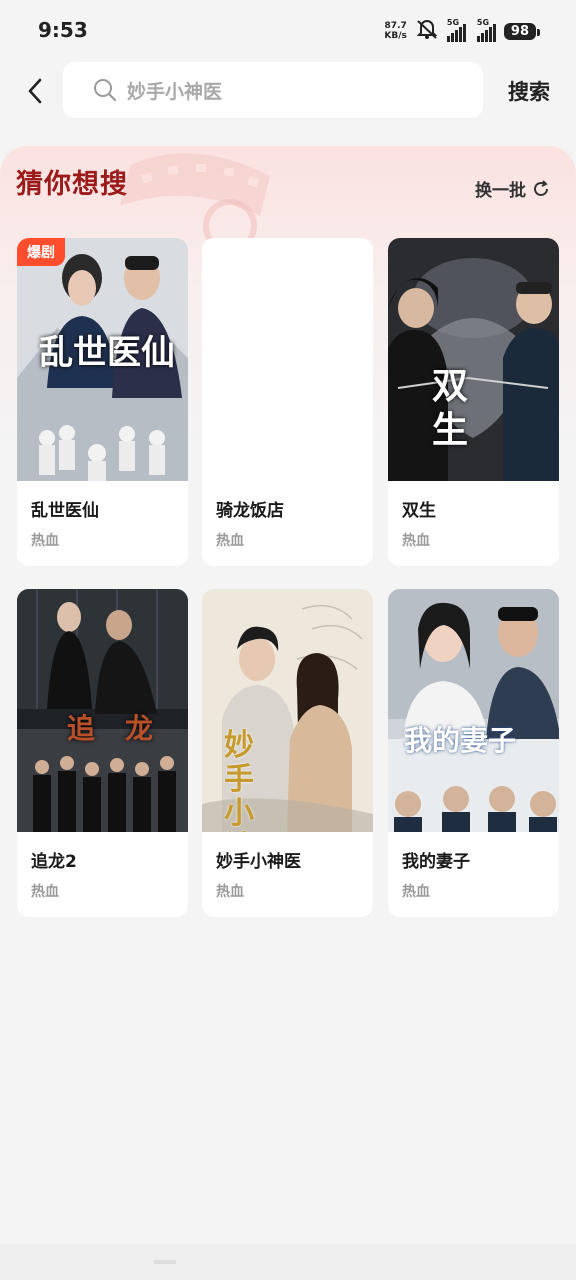  Describe the element at coordinates (250, 511) in the screenshot. I see `drama-title: 骑龙饭店` at that location.